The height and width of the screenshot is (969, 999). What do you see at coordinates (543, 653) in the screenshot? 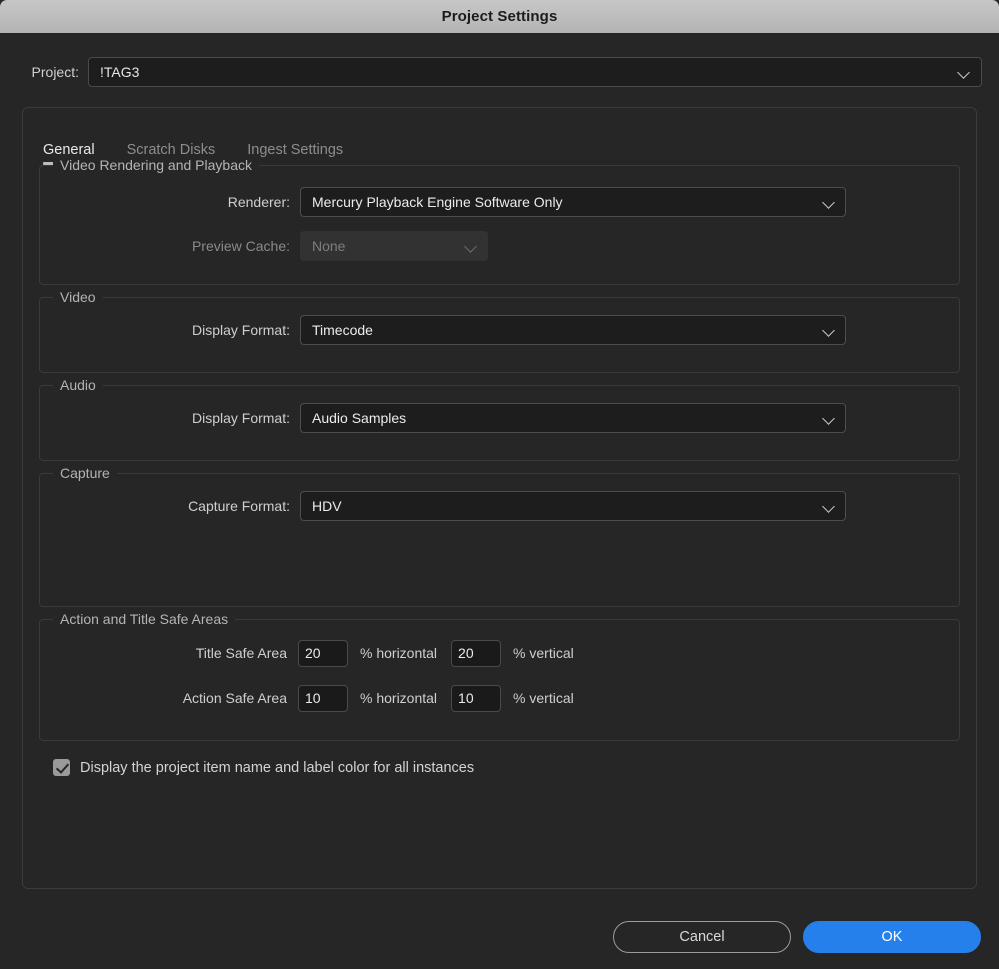
I see `title-safe-vertical-unit: % vertical` at bounding box center [543, 653].